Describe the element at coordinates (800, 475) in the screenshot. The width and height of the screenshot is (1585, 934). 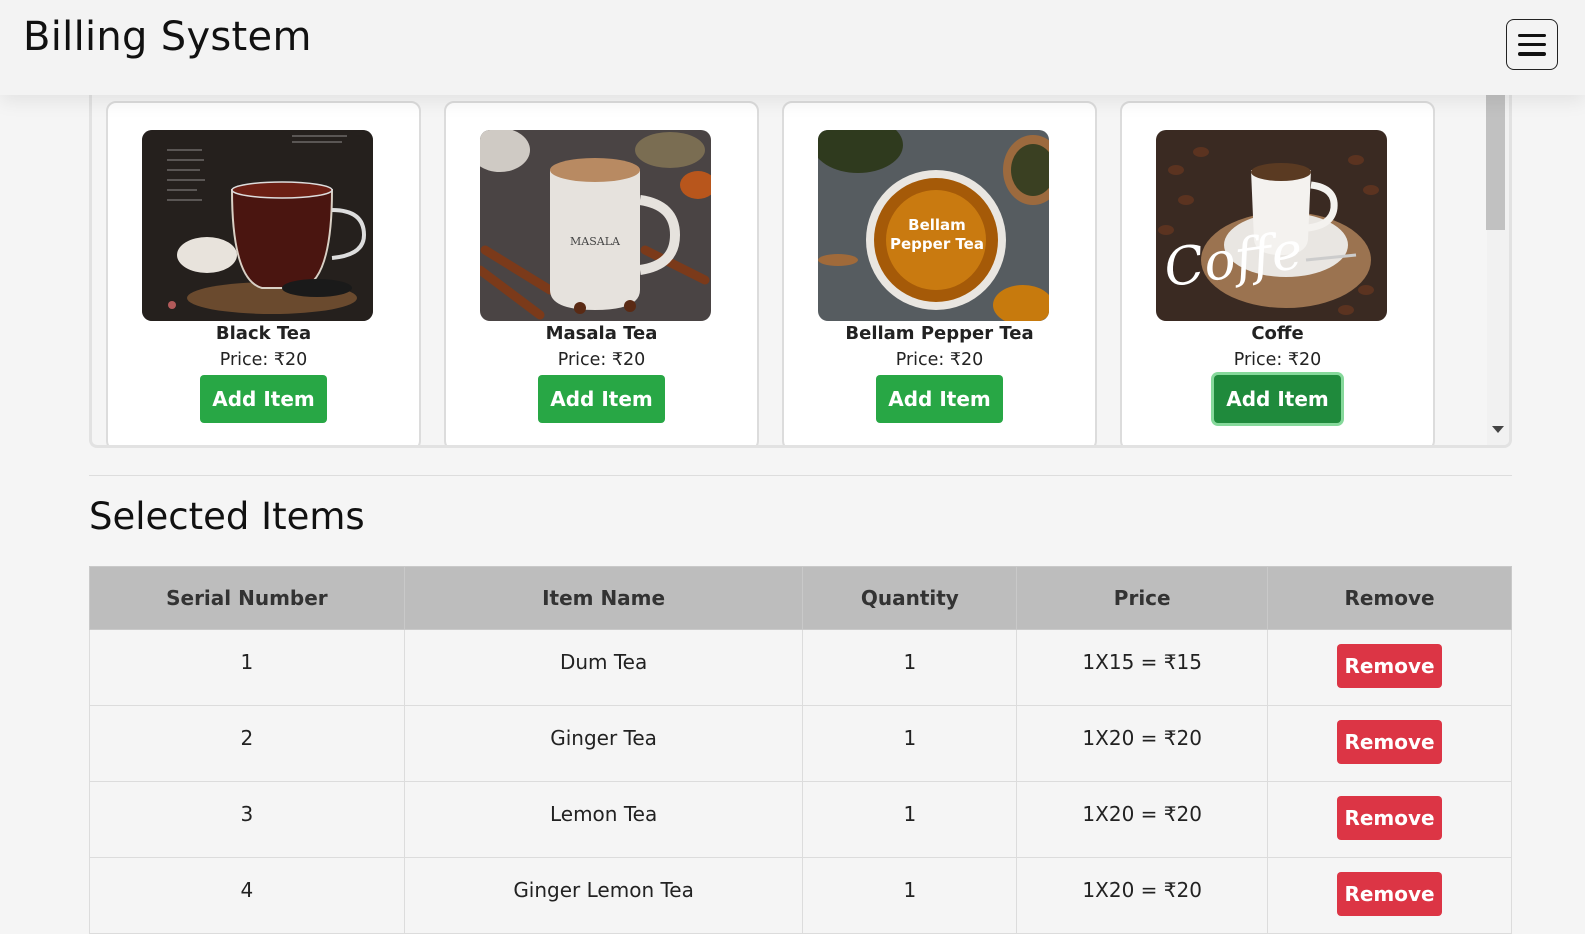
I see `section-divider` at that location.